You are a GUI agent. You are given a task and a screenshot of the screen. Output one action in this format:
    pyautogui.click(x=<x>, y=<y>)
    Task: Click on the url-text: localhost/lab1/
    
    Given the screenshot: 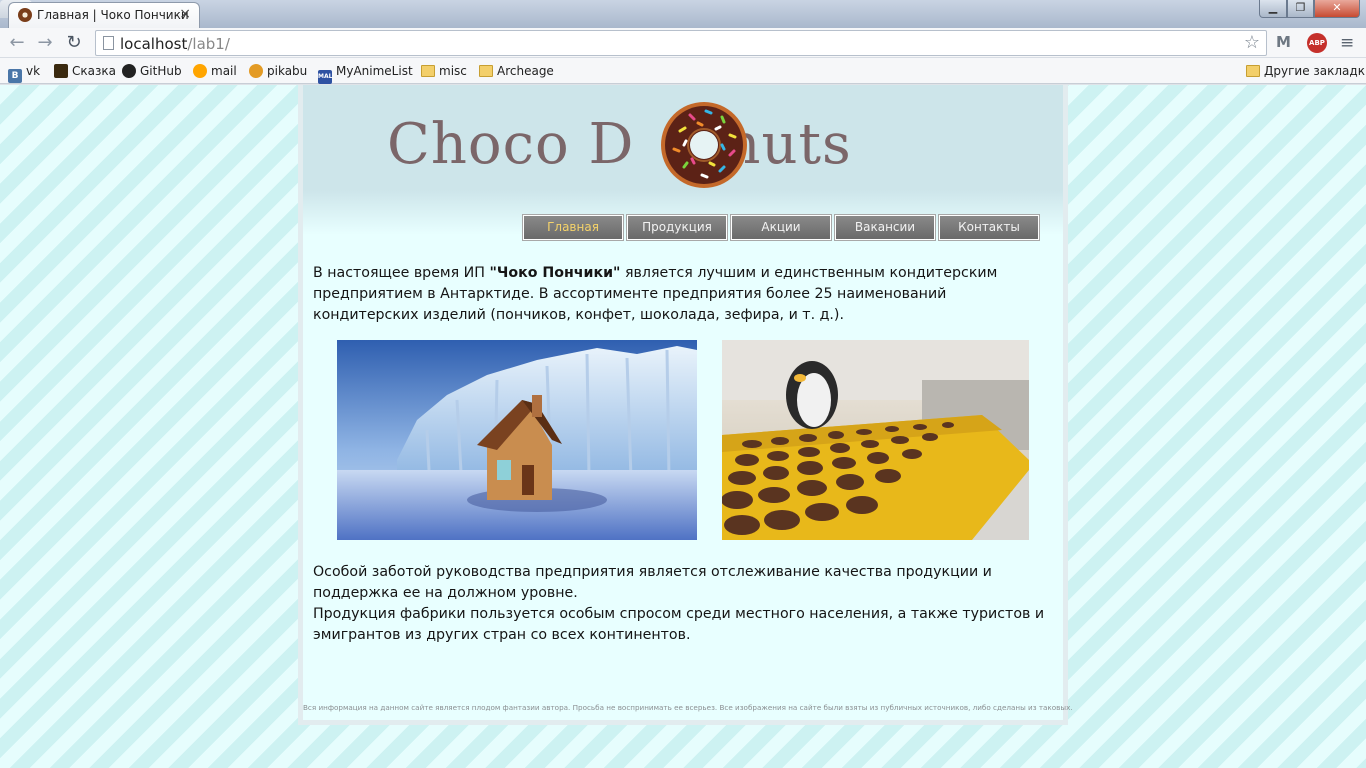 What is the action you would take?
    pyautogui.click(x=175, y=44)
    